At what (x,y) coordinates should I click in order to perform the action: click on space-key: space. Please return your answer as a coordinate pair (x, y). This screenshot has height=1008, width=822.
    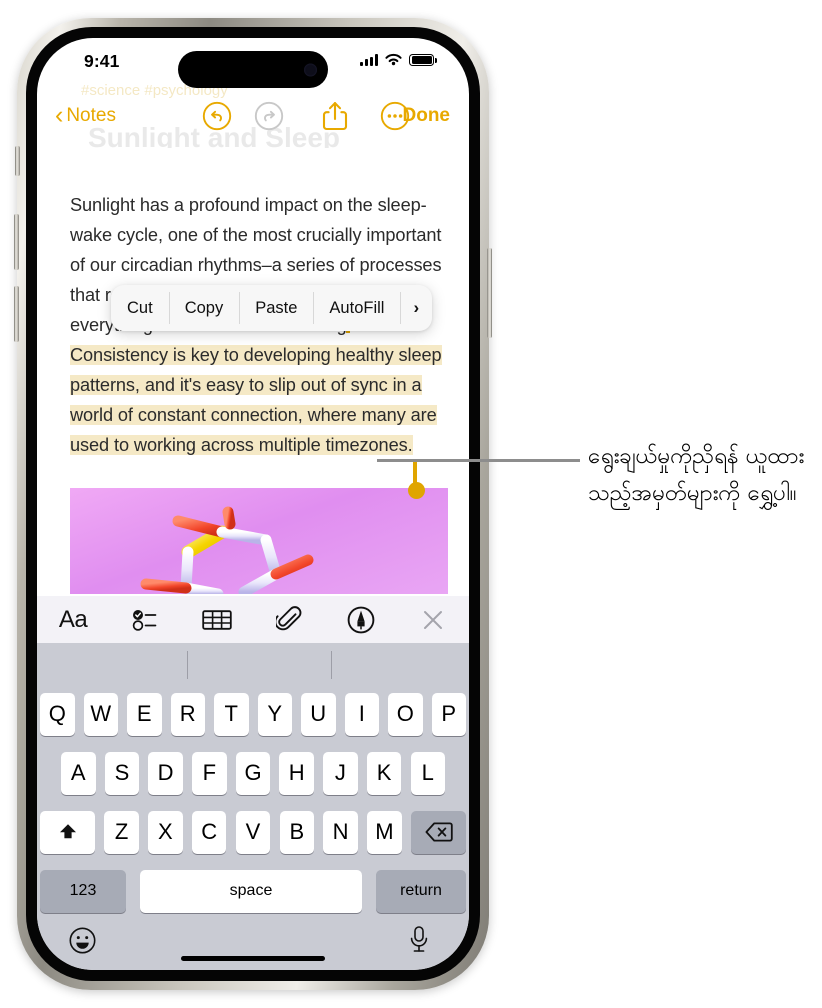
    Looking at the image, I should click on (251, 891).